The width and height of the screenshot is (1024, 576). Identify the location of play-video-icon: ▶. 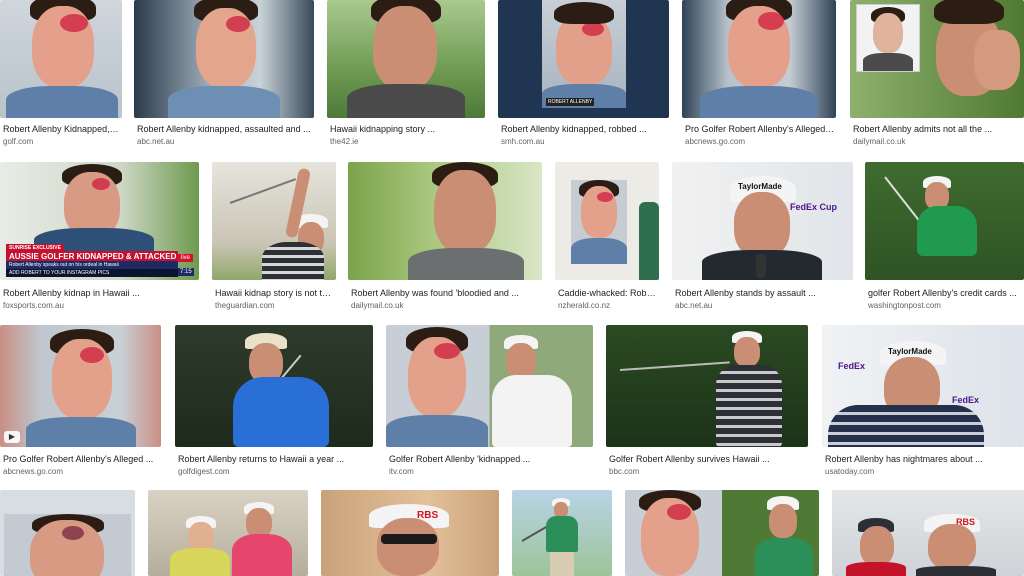
(12, 437).